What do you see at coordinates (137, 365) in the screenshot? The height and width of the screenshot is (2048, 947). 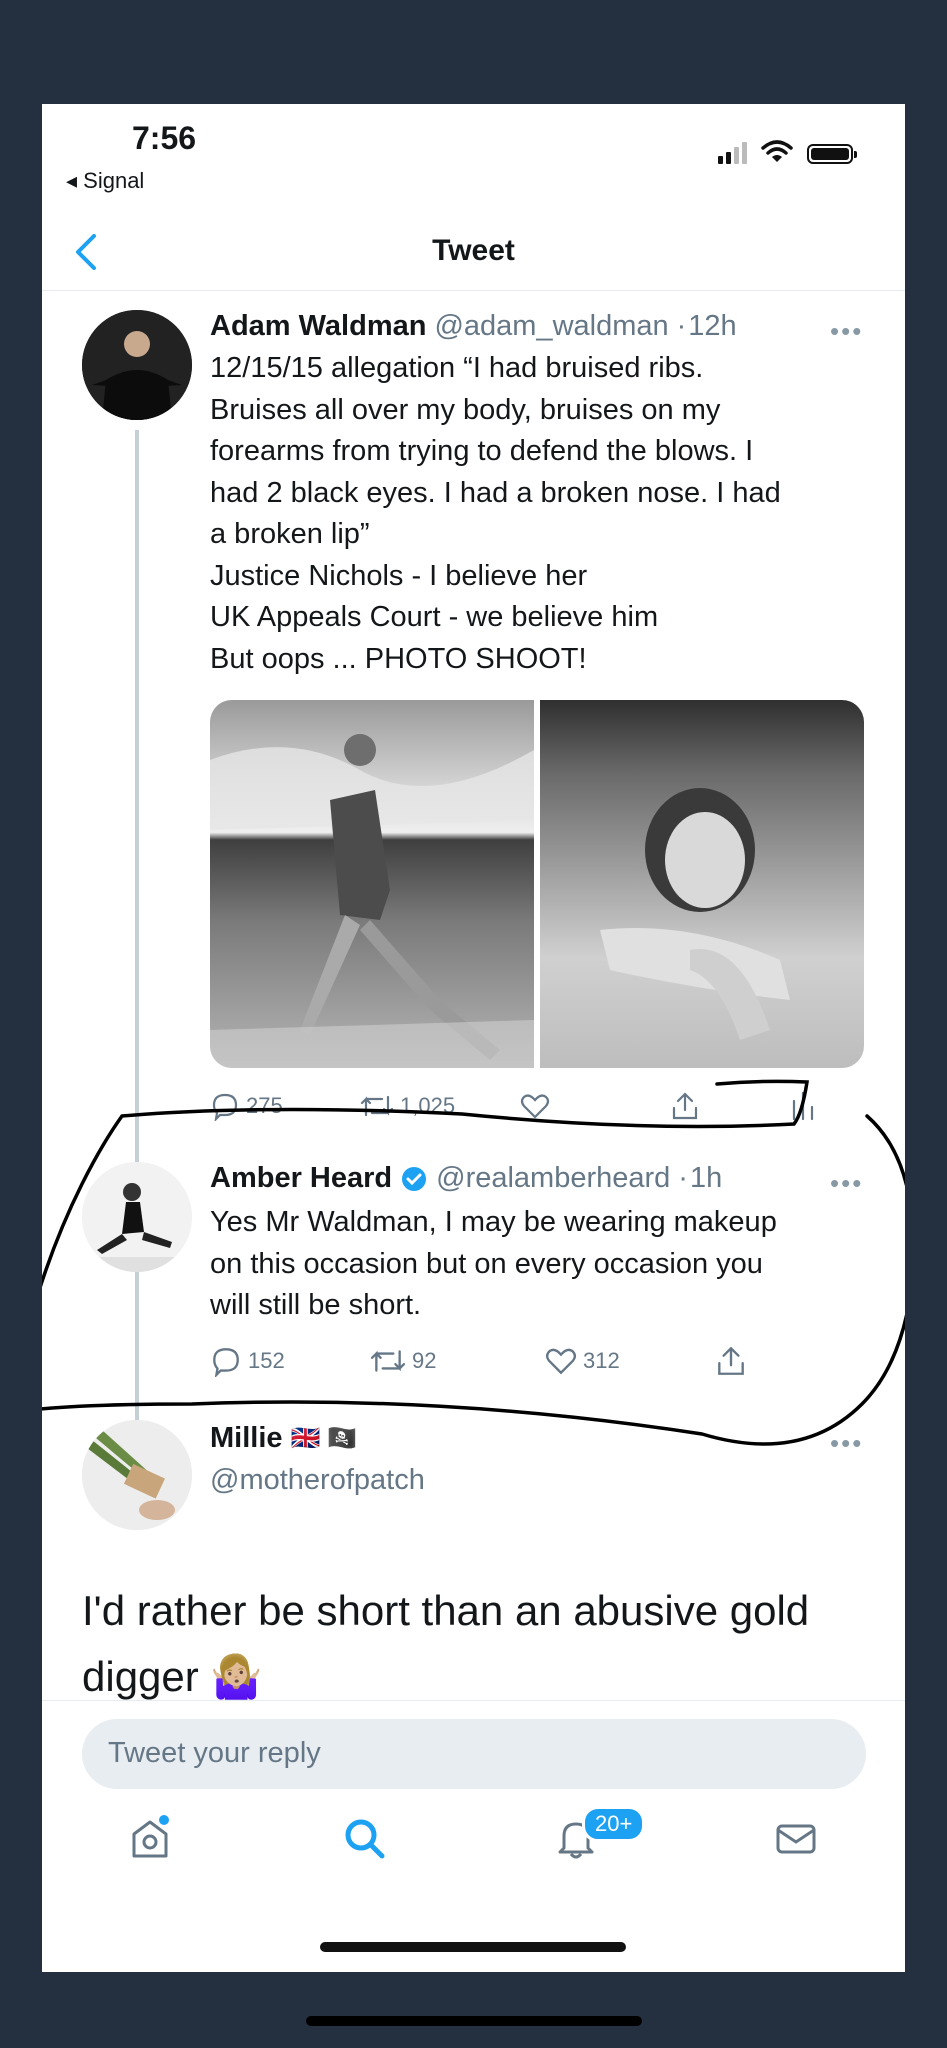 I see `avatar-adam-waldman` at bounding box center [137, 365].